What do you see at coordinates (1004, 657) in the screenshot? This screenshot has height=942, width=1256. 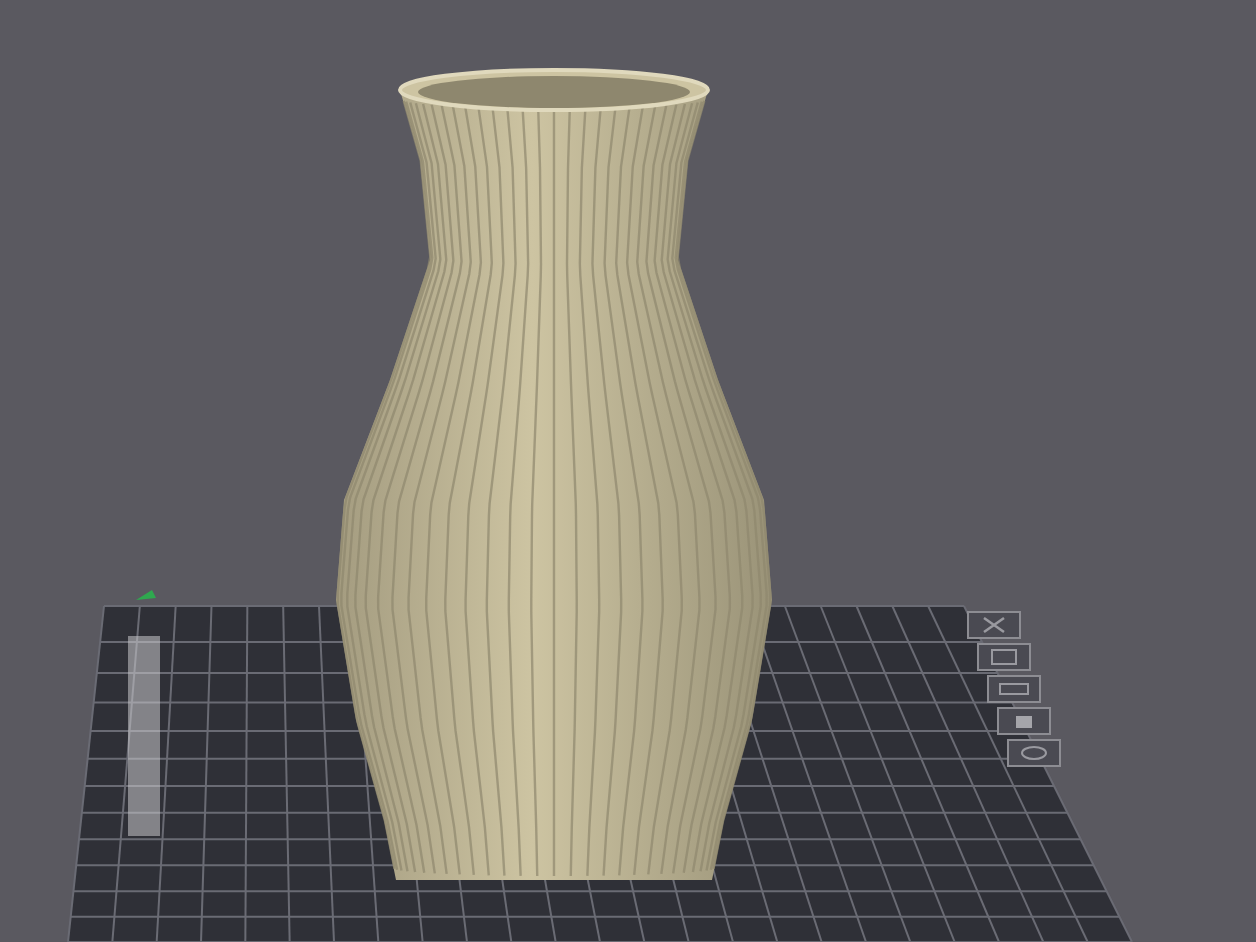 I see `frame-button` at bounding box center [1004, 657].